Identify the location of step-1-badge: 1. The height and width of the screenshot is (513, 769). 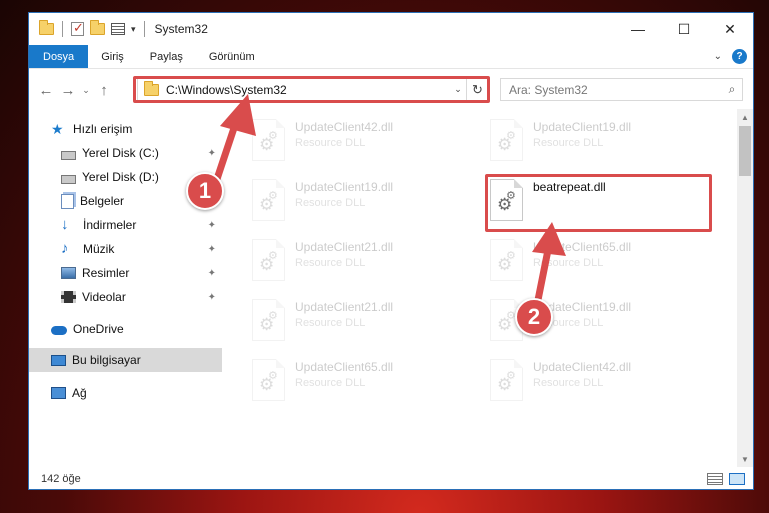
(205, 191).